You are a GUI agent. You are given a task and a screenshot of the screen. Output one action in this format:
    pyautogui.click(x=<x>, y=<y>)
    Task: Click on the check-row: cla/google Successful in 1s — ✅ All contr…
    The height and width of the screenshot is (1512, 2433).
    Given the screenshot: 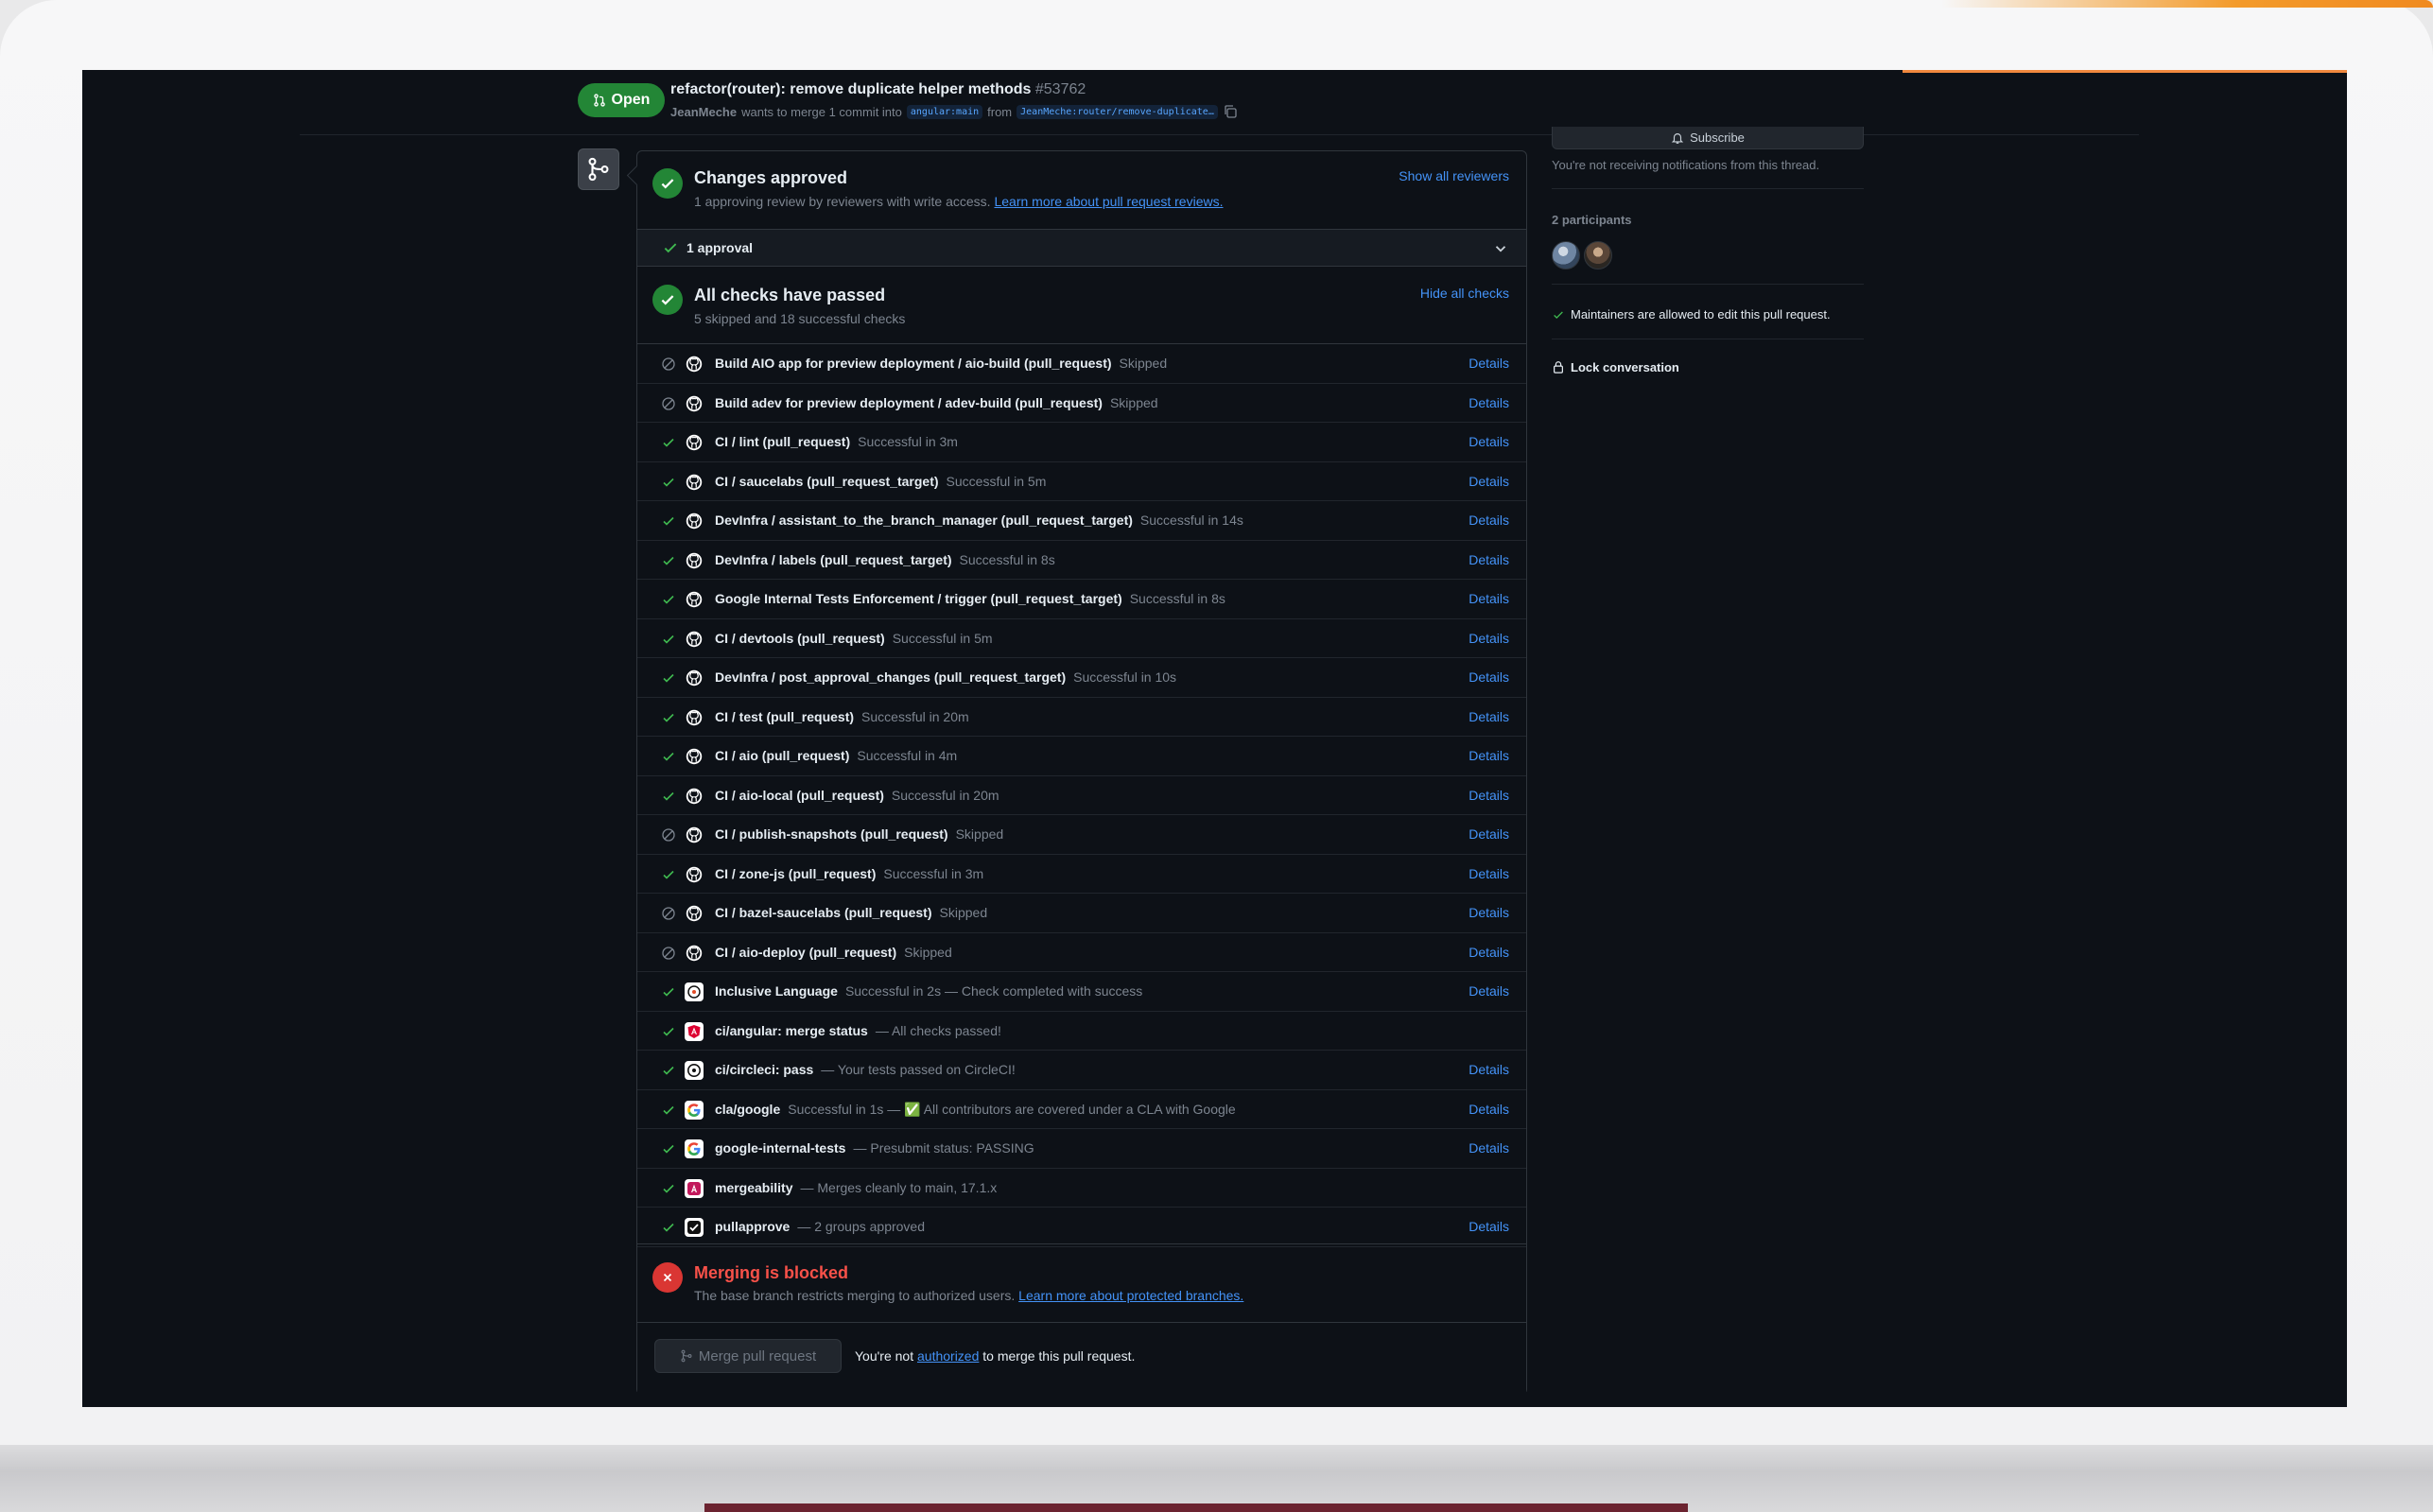 What is the action you would take?
    pyautogui.click(x=1081, y=1109)
    